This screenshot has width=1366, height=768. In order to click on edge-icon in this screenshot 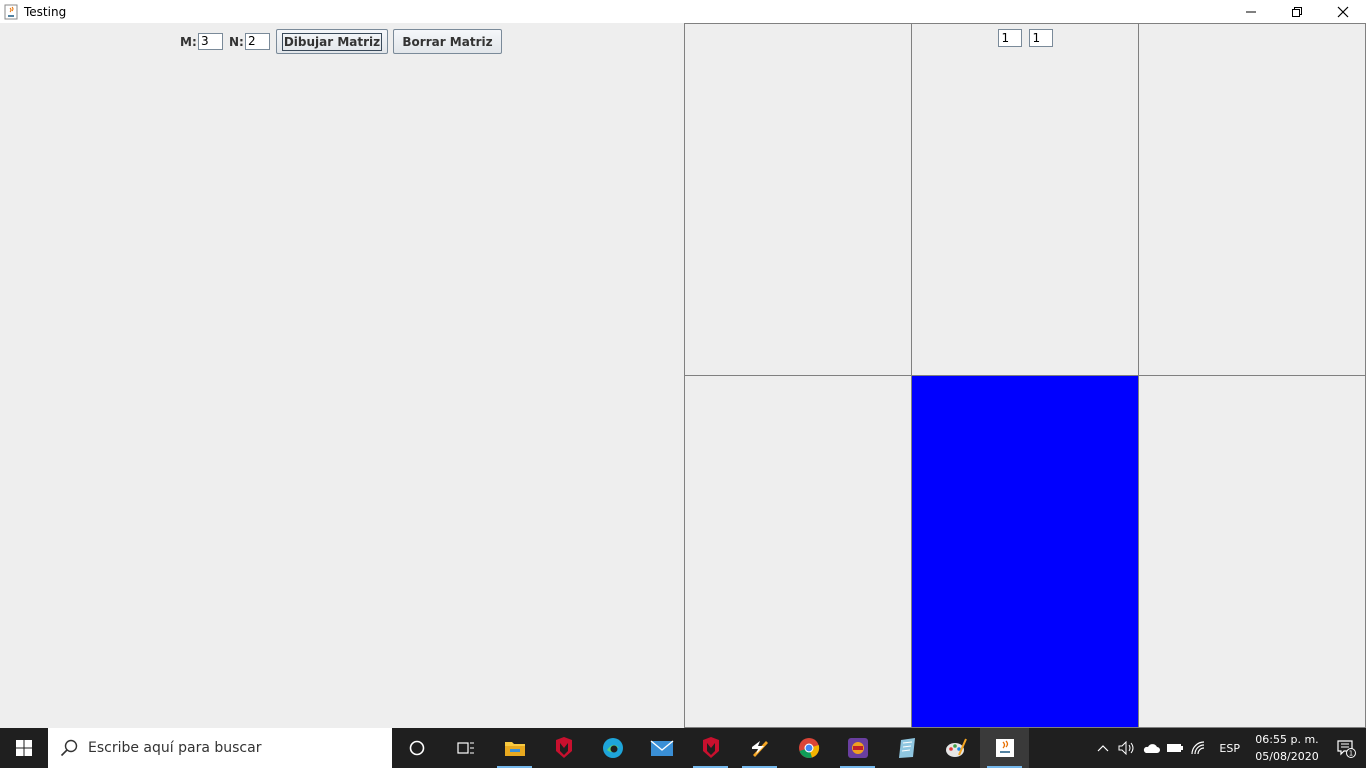, I will do `click(612, 748)`.